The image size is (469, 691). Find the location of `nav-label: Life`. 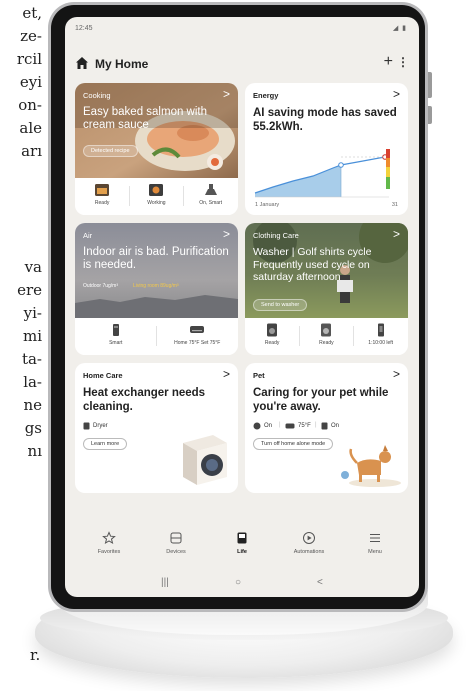

nav-label: Life is located at coordinates (242, 552).